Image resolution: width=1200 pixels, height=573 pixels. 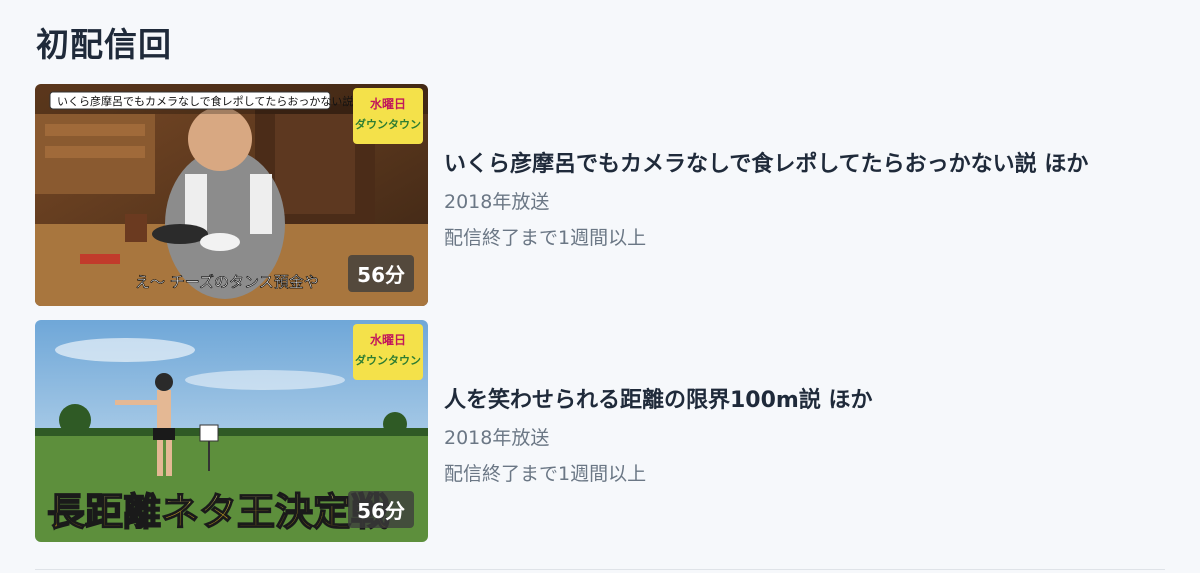 I want to click on section-title: 初配信回, so click(x=104, y=44).